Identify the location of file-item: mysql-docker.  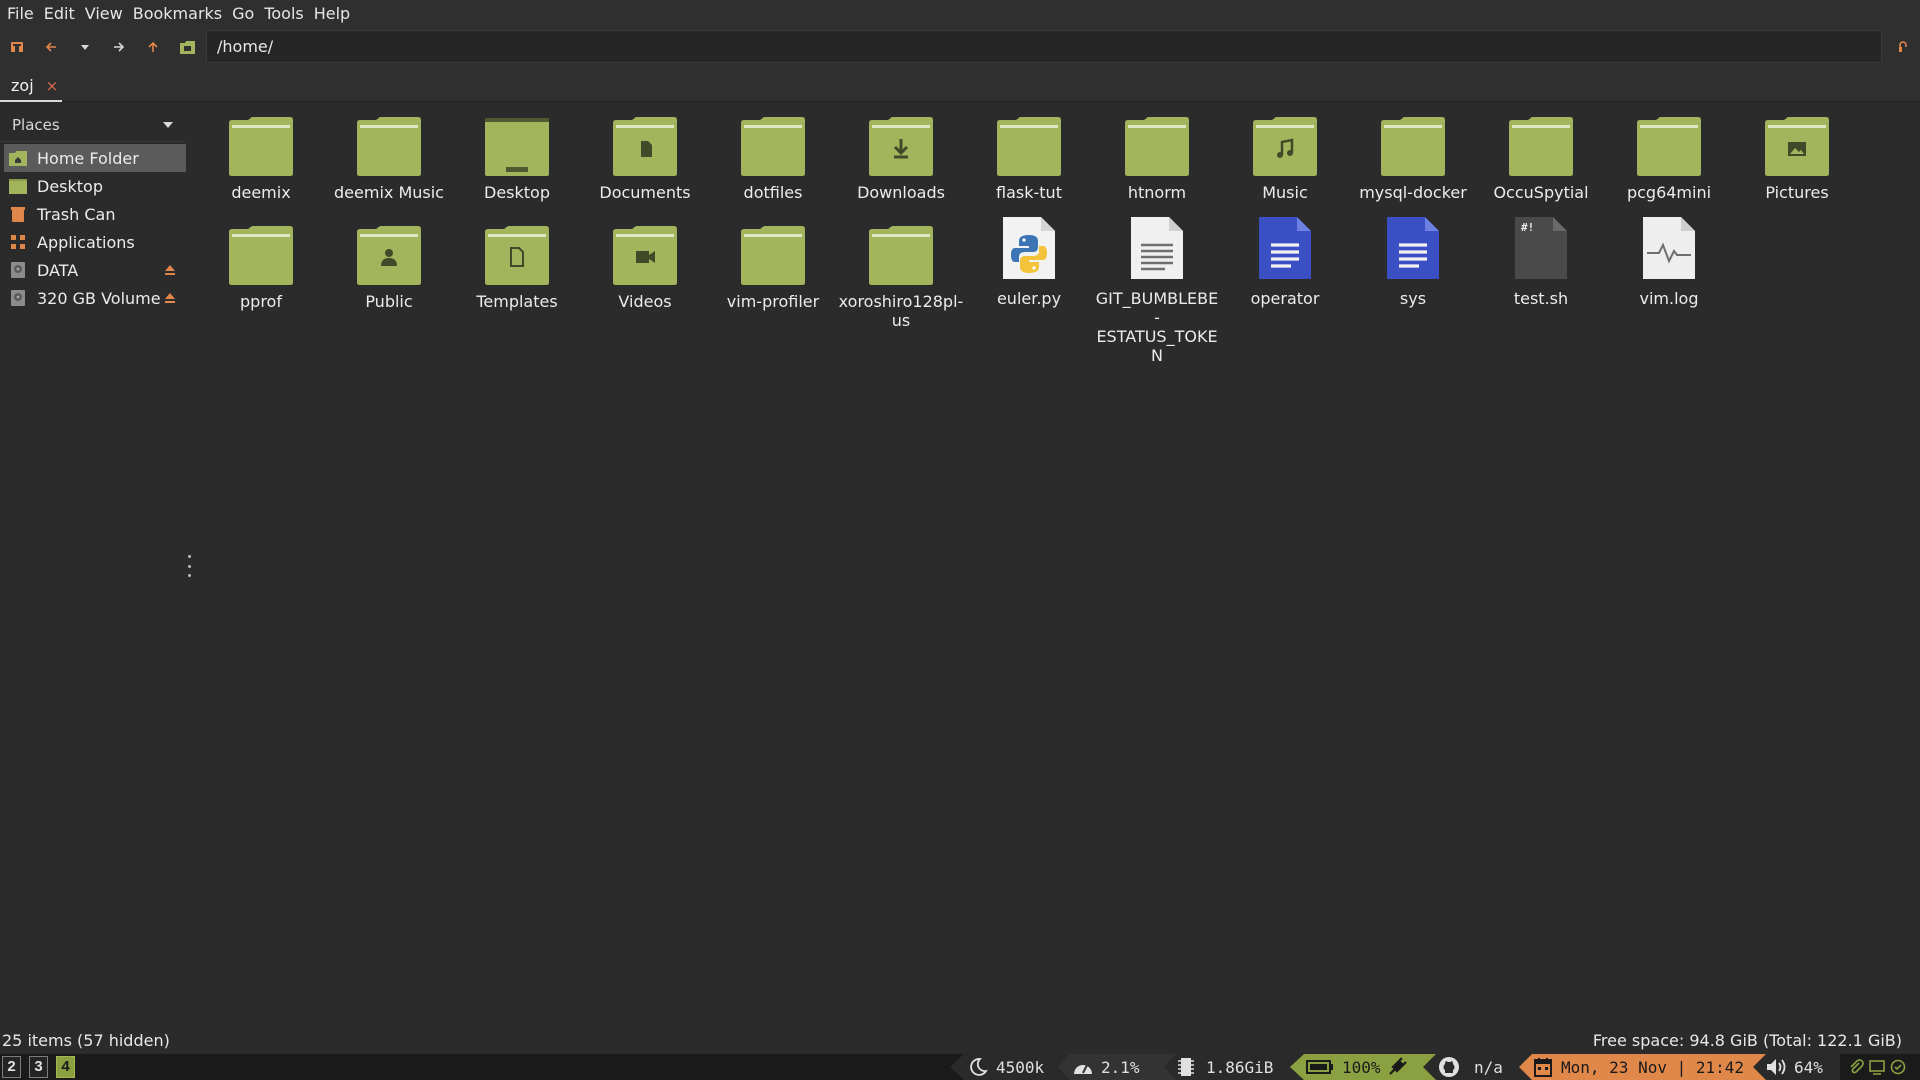
(1413, 152).